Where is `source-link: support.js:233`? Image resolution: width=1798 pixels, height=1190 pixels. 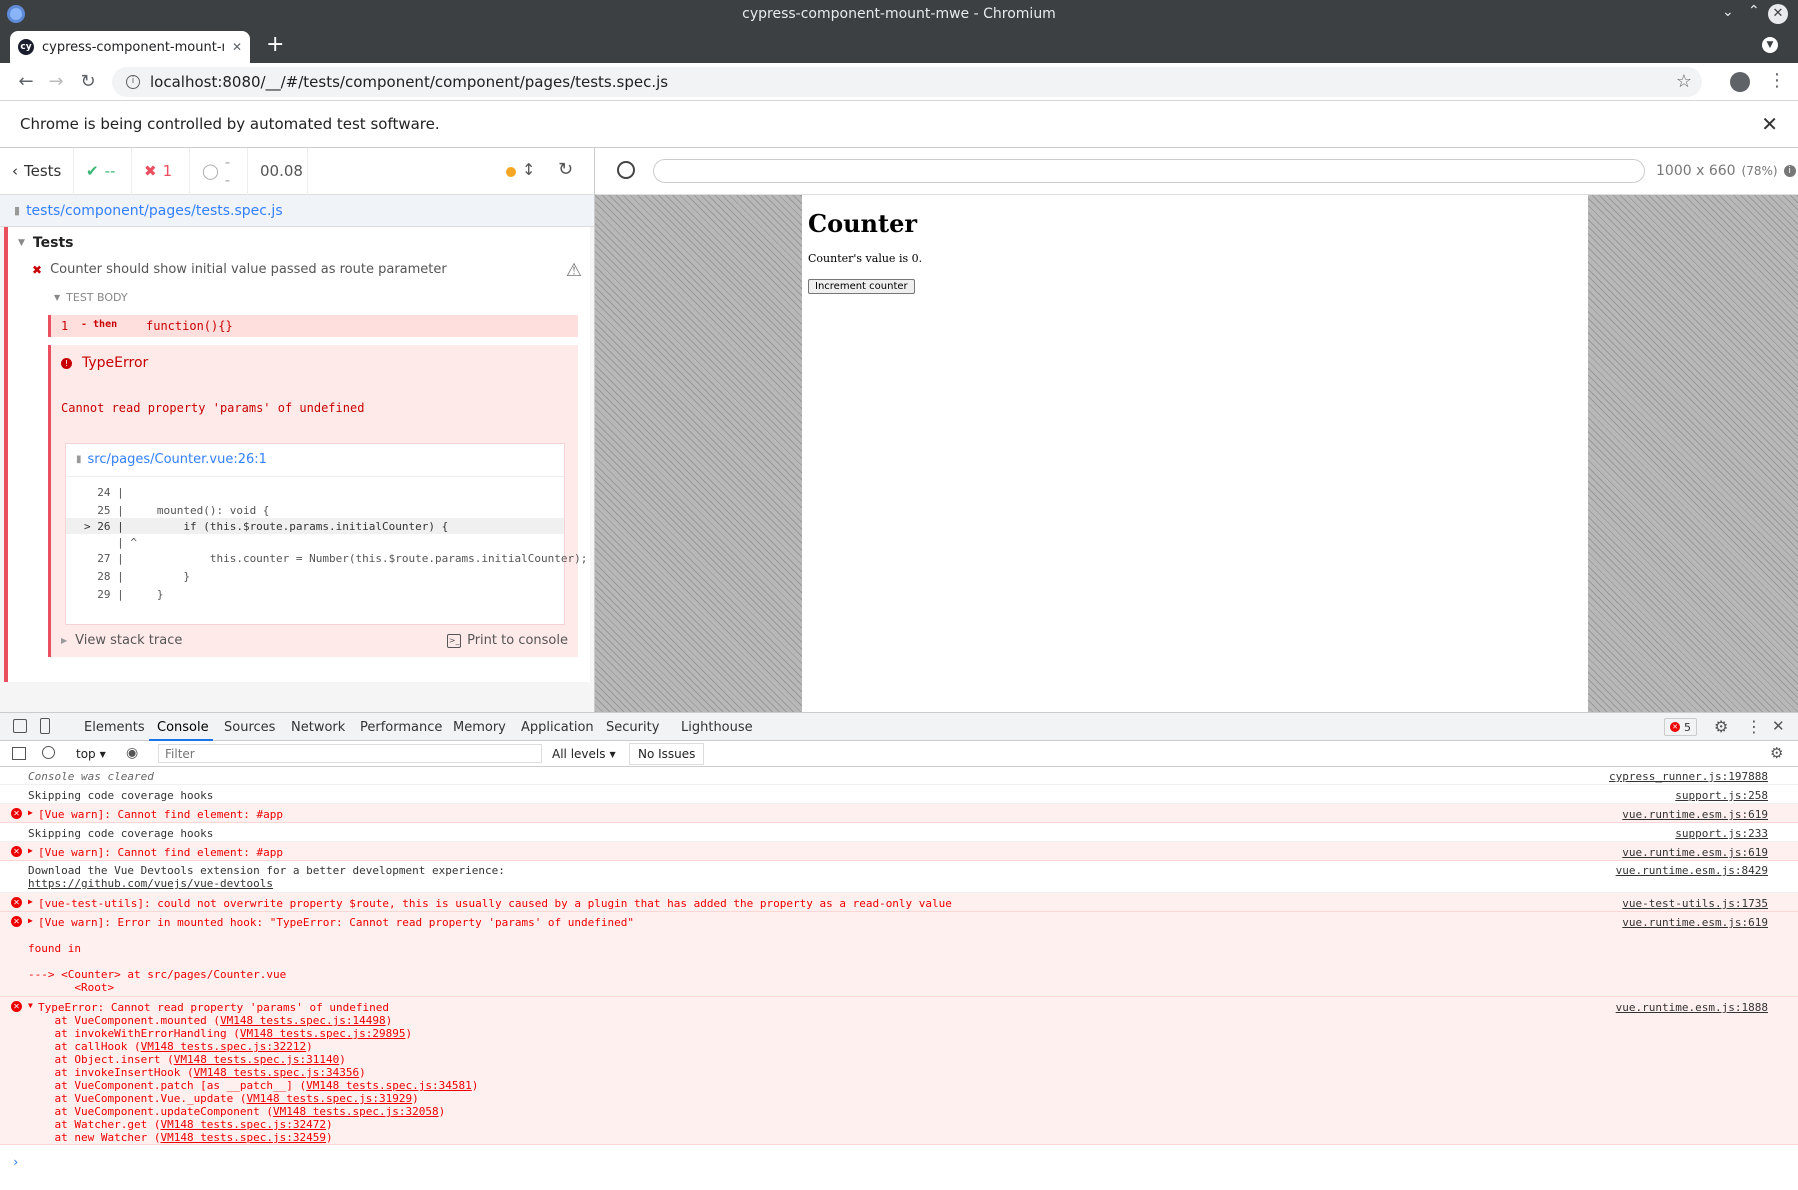 source-link: support.js:233 is located at coordinates (1721, 833).